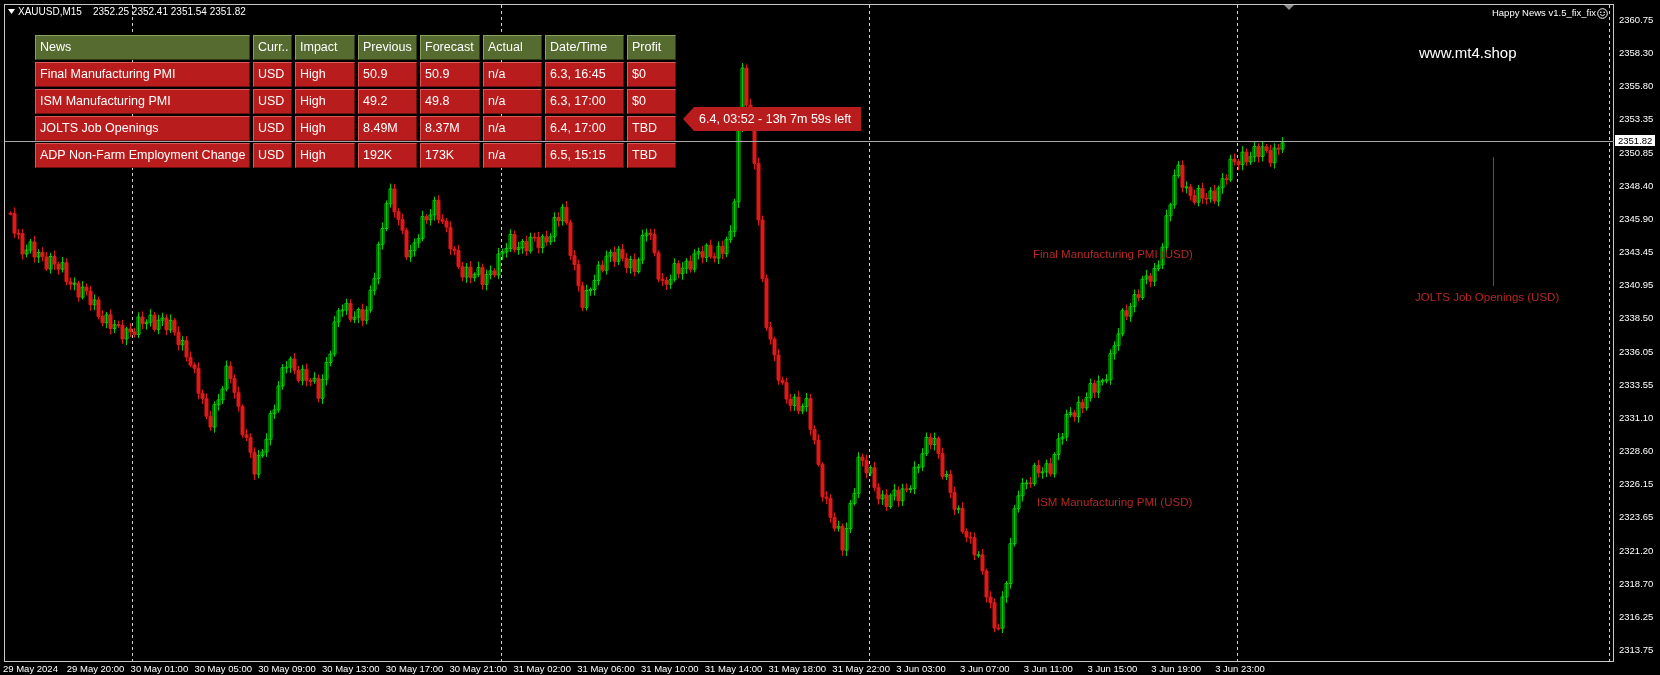  Describe the element at coordinates (1636, 318) in the screenshot. I see `price-label: 2338.50` at that location.